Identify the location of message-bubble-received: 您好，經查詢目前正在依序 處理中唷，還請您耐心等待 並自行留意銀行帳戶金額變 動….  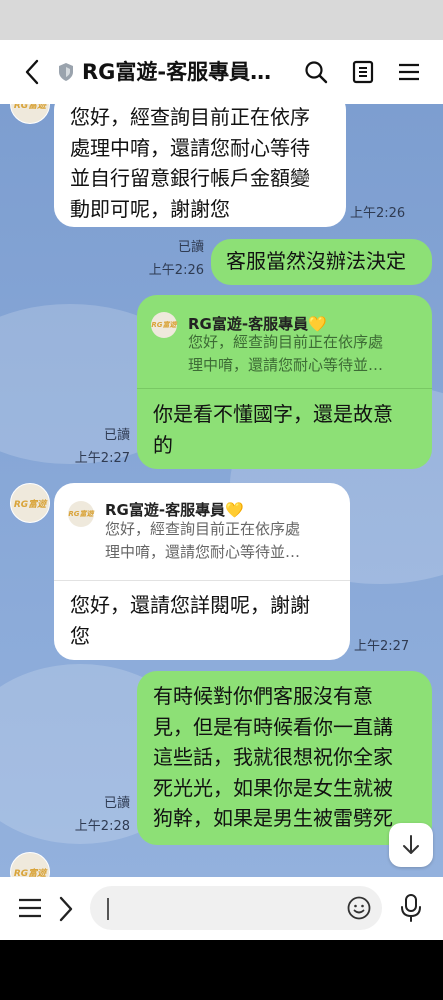
(200, 165).